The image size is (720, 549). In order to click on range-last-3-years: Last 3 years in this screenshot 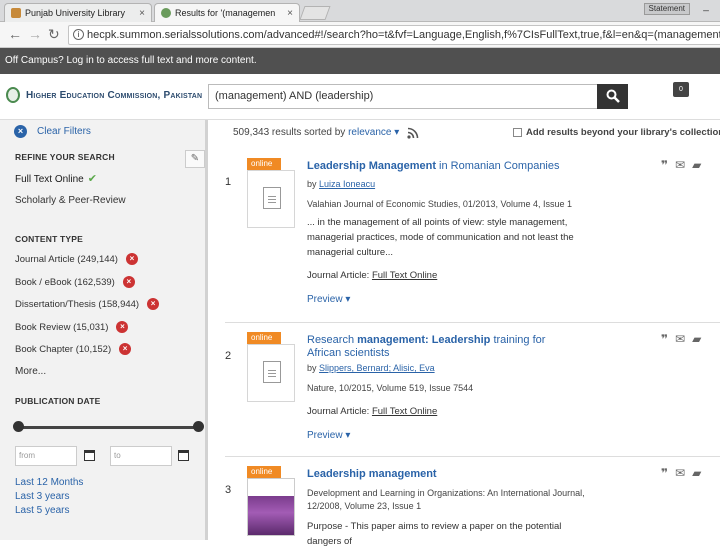, I will do `click(42, 496)`.